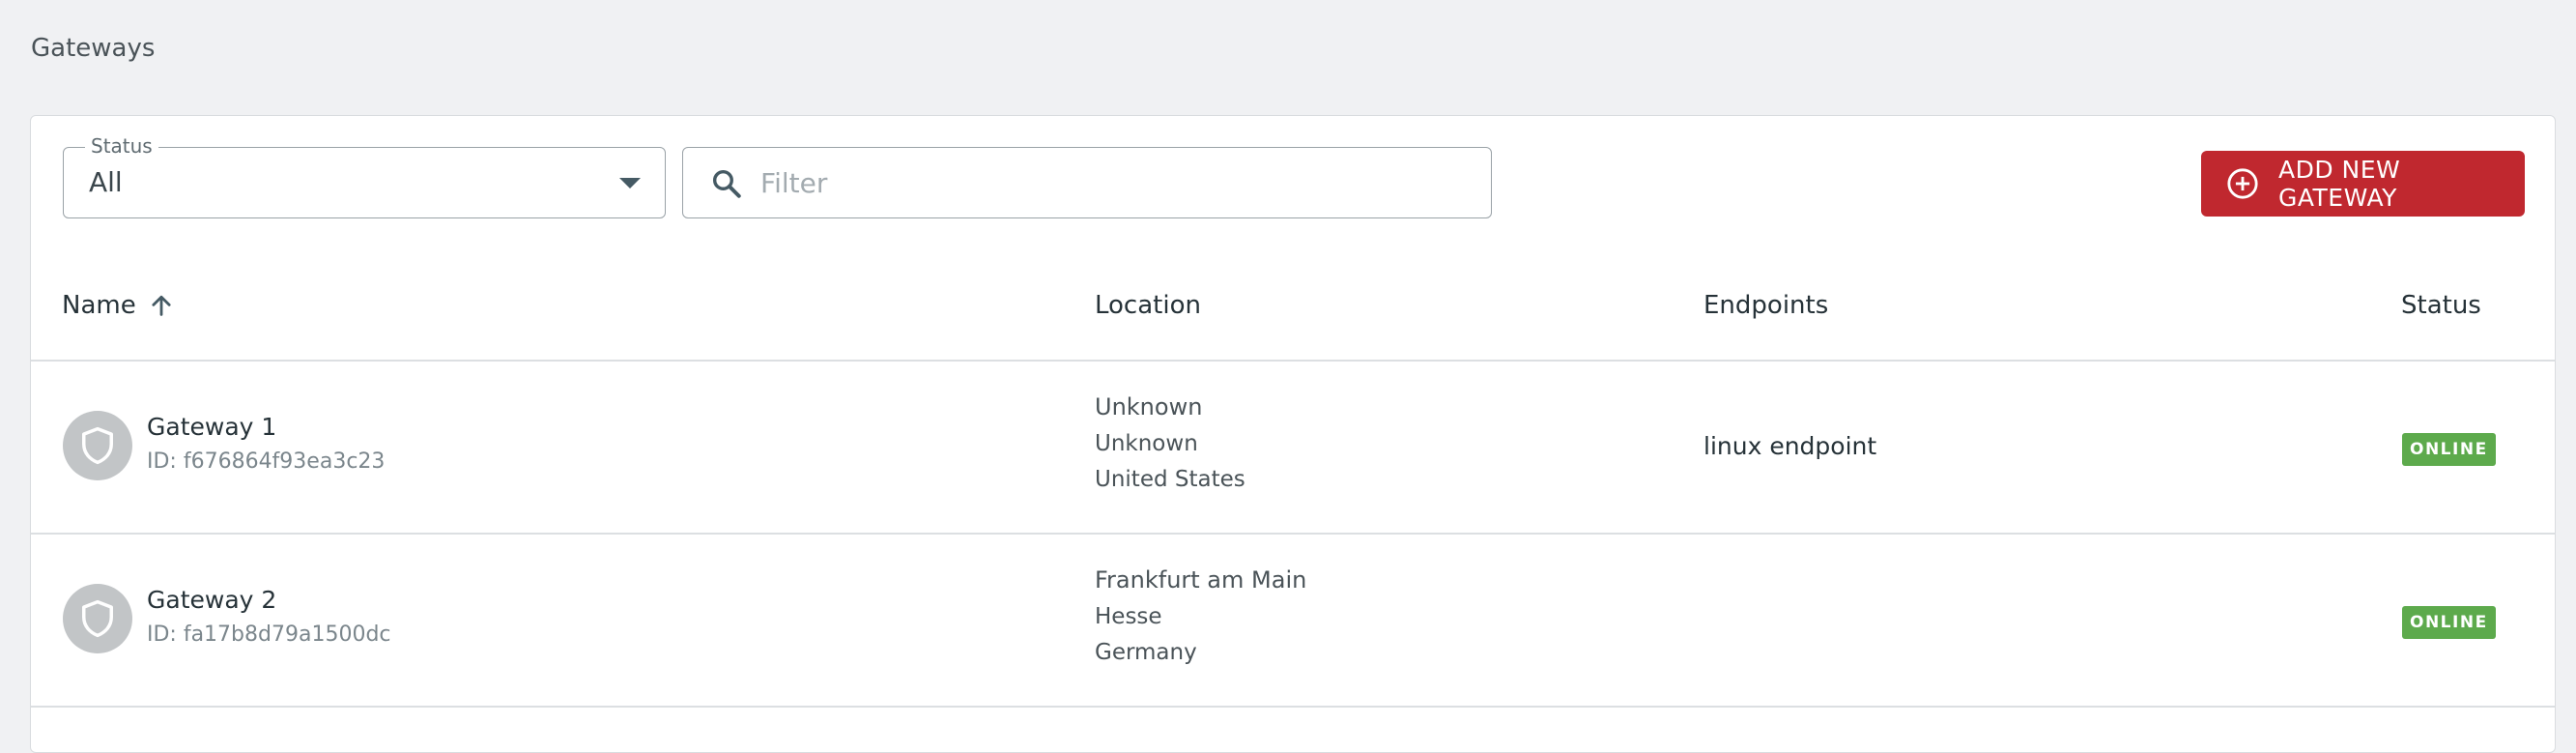 This screenshot has height=753, width=2576. I want to click on status-select-value: All, so click(106, 182).